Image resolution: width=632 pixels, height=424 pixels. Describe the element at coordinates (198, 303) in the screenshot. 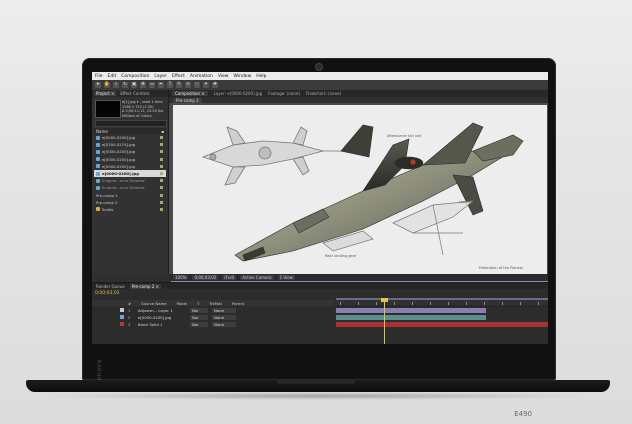

I see `timeline-column-header: T` at that location.